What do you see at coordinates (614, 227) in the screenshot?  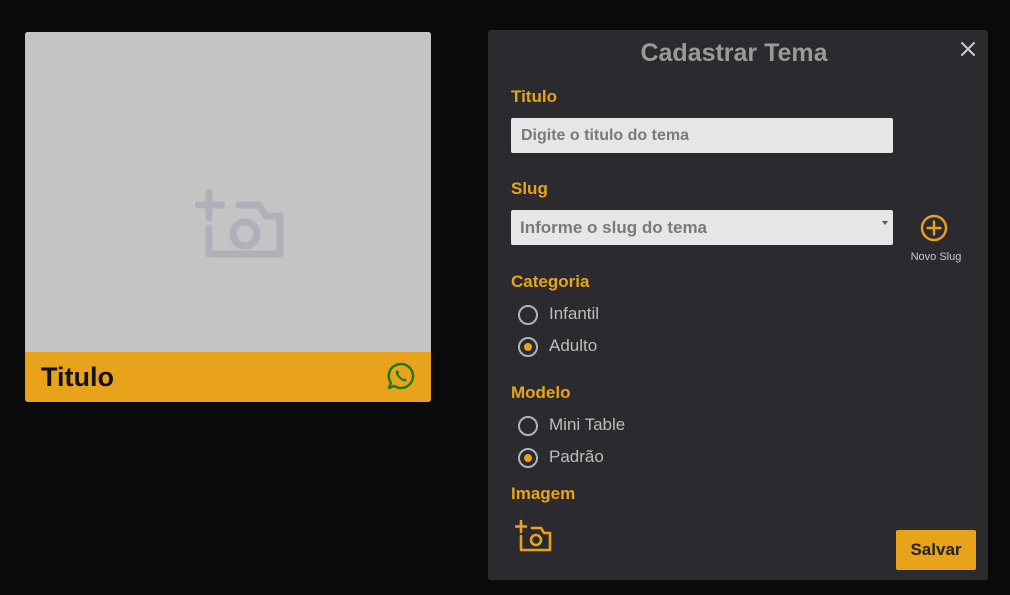 I see `slug-select-value: Informe o slug do tema` at bounding box center [614, 227].